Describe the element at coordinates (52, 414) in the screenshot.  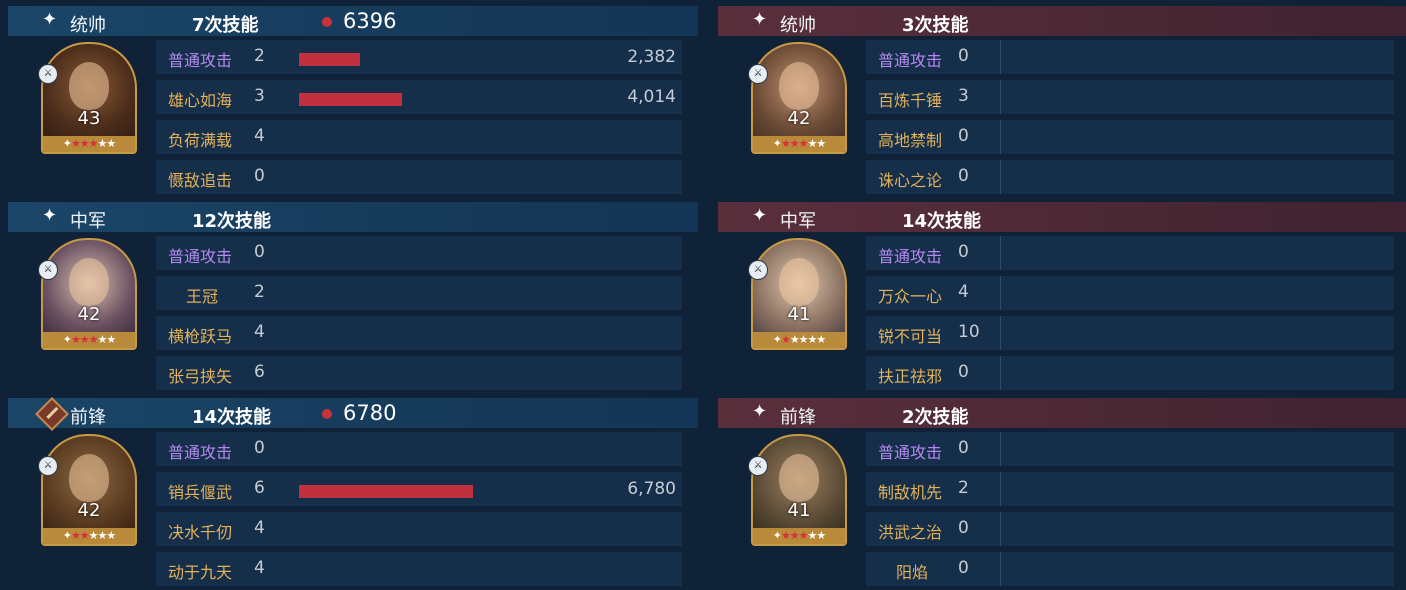
I see `sword-badge-icon` at that location.